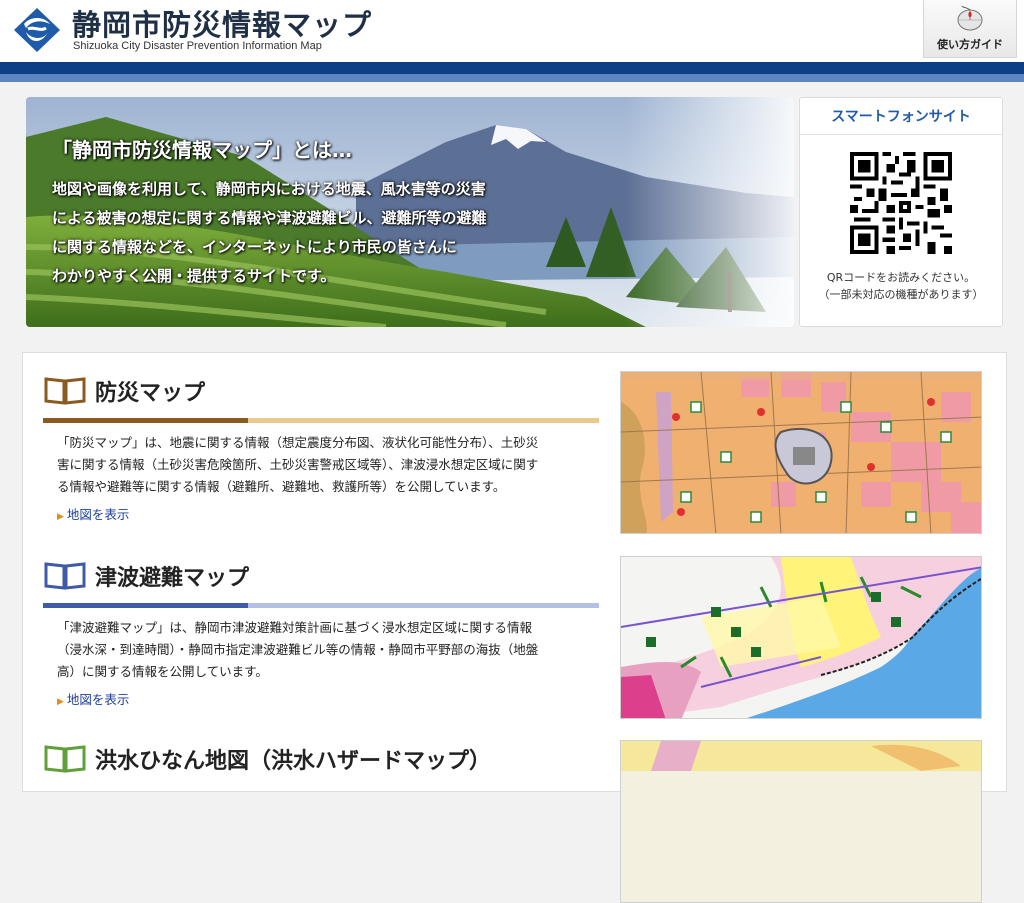  What do you see at coordinates (970, 18) in the screenshot?
I see `mouse-icon` at bounding box center [970, 18].